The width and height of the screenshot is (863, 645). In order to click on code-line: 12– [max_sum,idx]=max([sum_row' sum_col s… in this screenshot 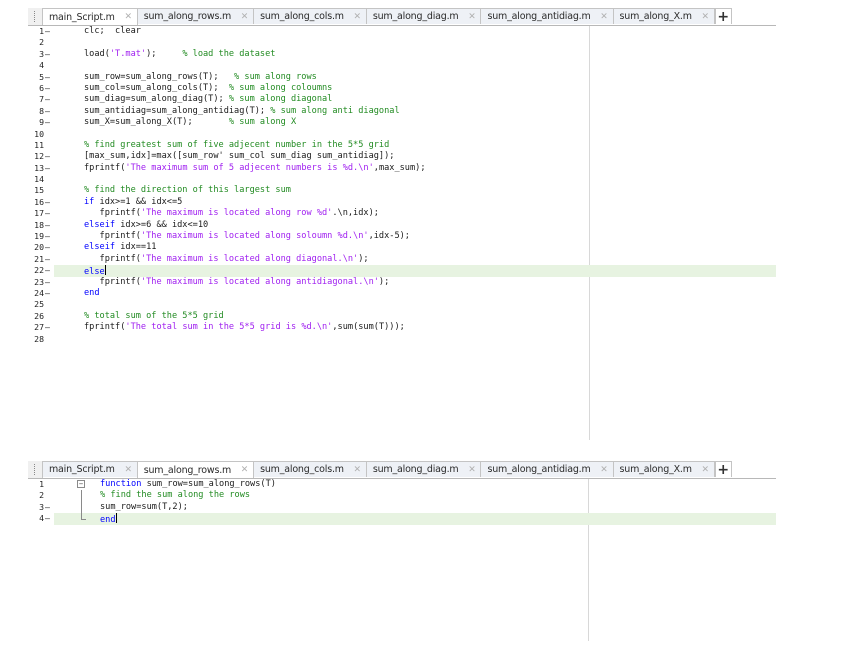, I will do `click(405, 156)`.